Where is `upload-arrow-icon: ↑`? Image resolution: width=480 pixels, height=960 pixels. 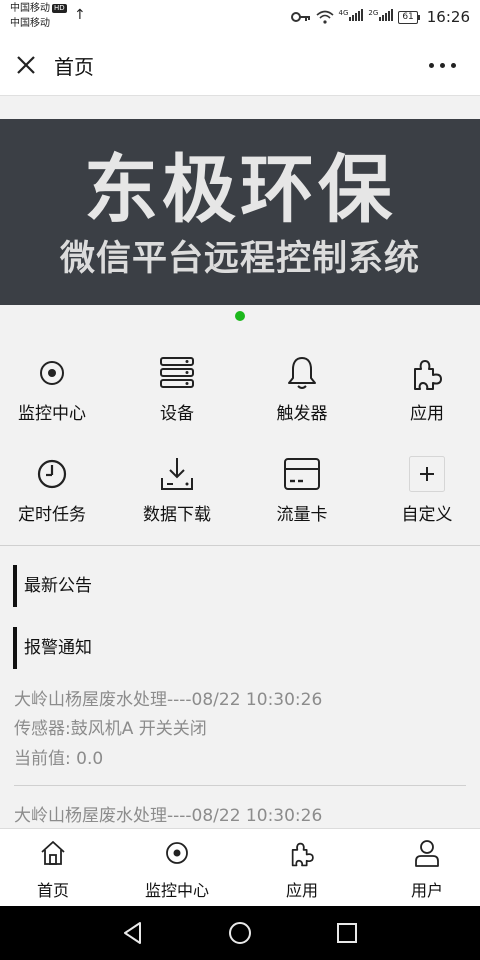
upload-arrow-icon: ↑ is located at coordinates (80, 15).